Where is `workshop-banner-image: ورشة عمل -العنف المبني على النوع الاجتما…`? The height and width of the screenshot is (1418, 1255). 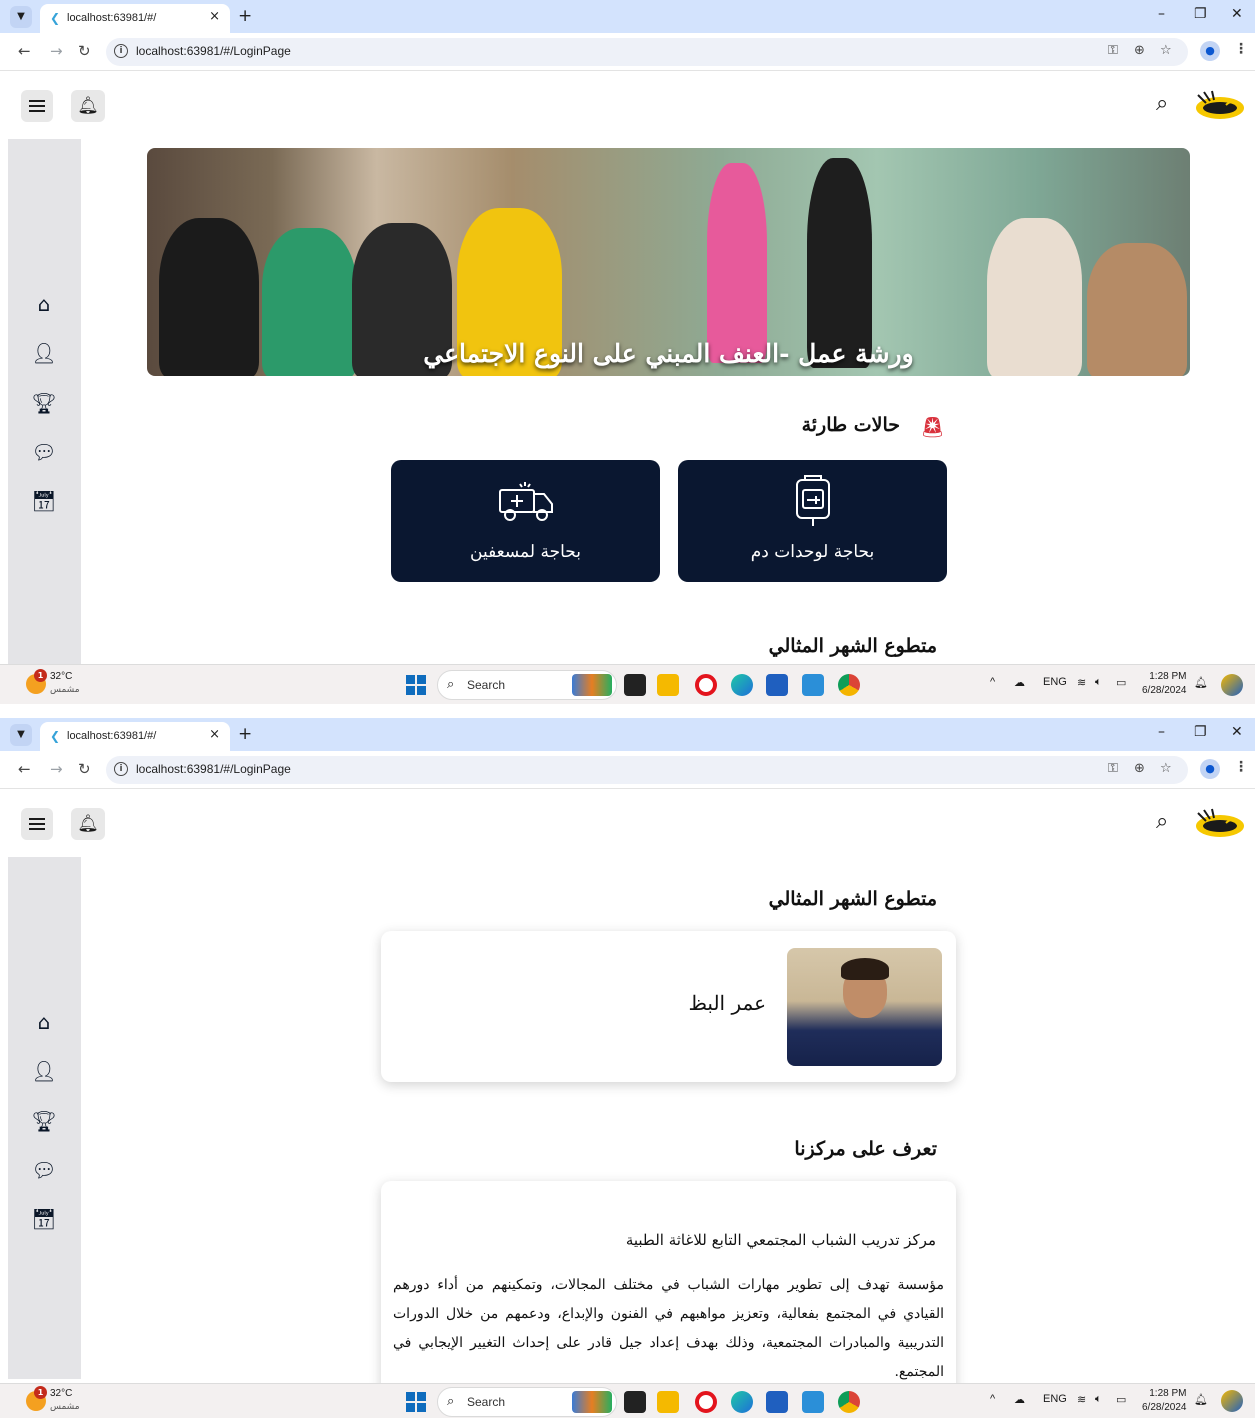 workshop-banner-image: ورشة عمل -العنف المبني على النوع الاجتما… is located at coordinates (668, 262).